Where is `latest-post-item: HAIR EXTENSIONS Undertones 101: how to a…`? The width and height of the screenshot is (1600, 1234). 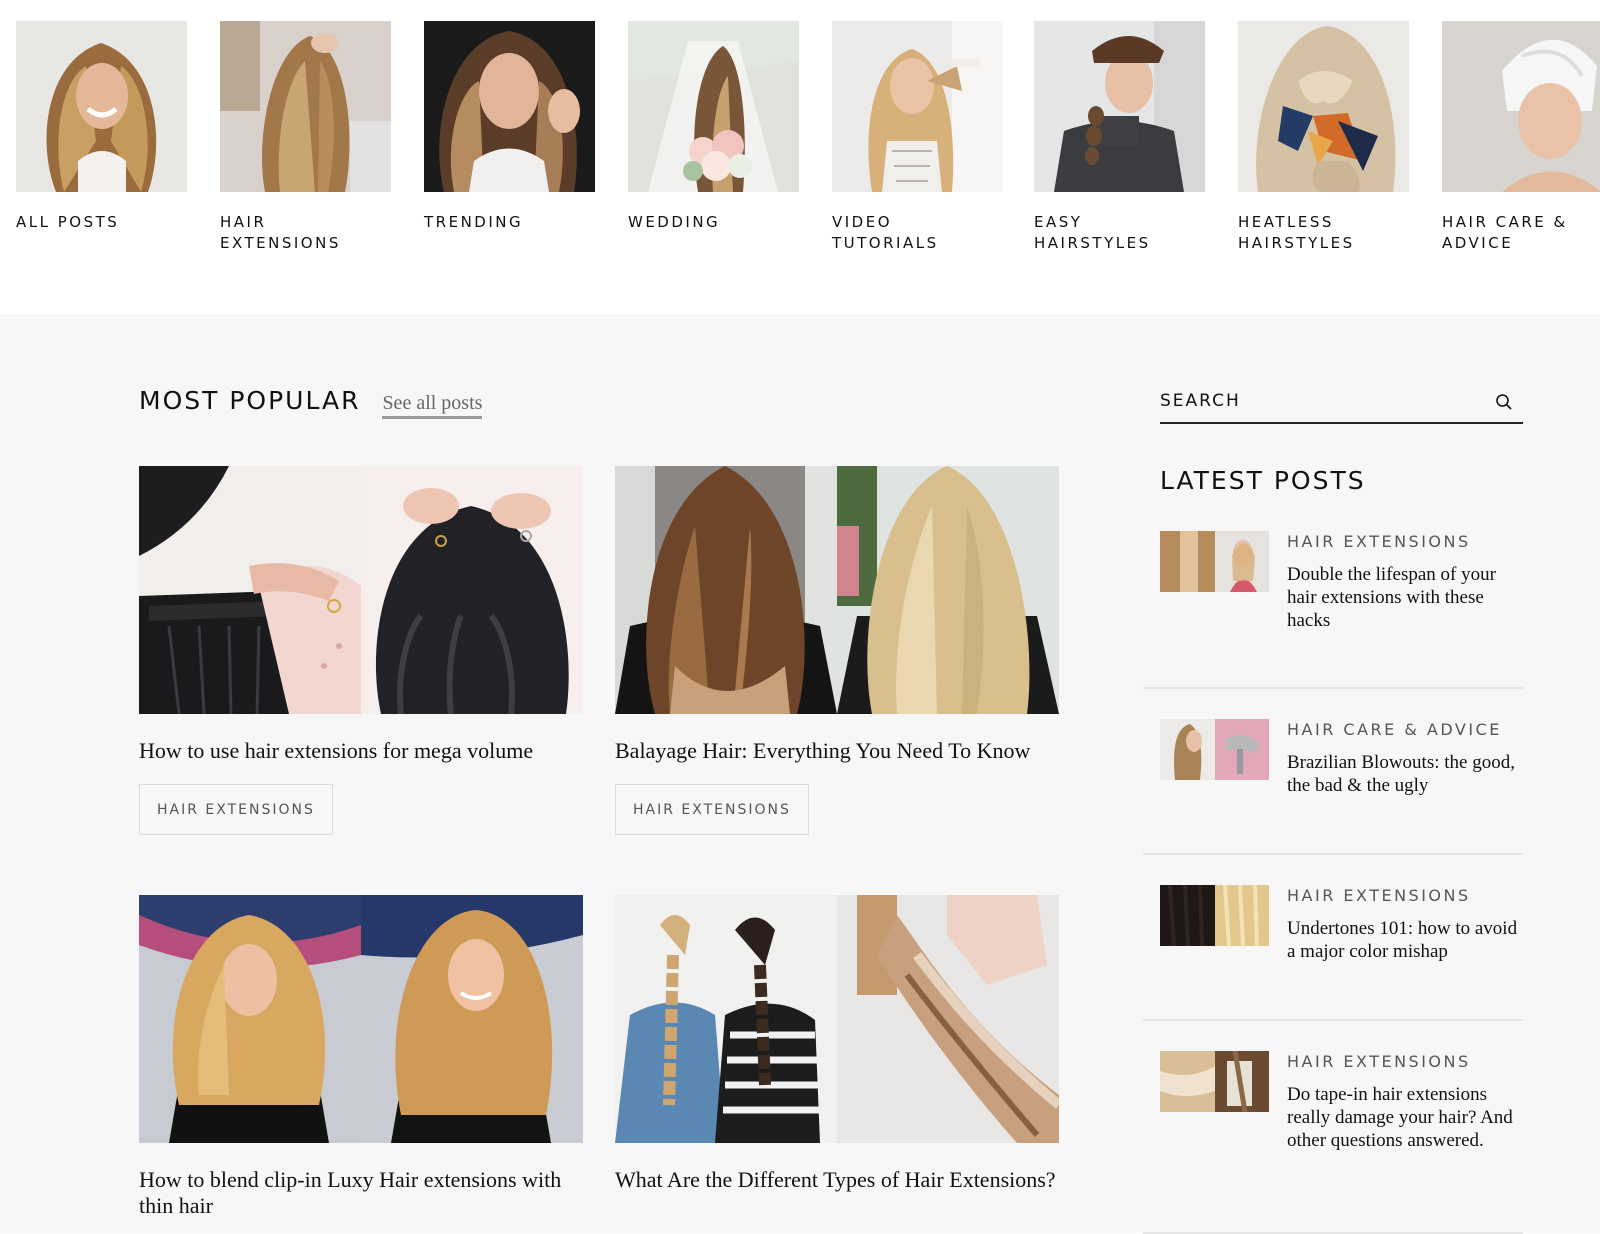 latest-post-item: HAIR EXTENSIONS Undertones 101: how to a… is located at coordinates (1333, 953).